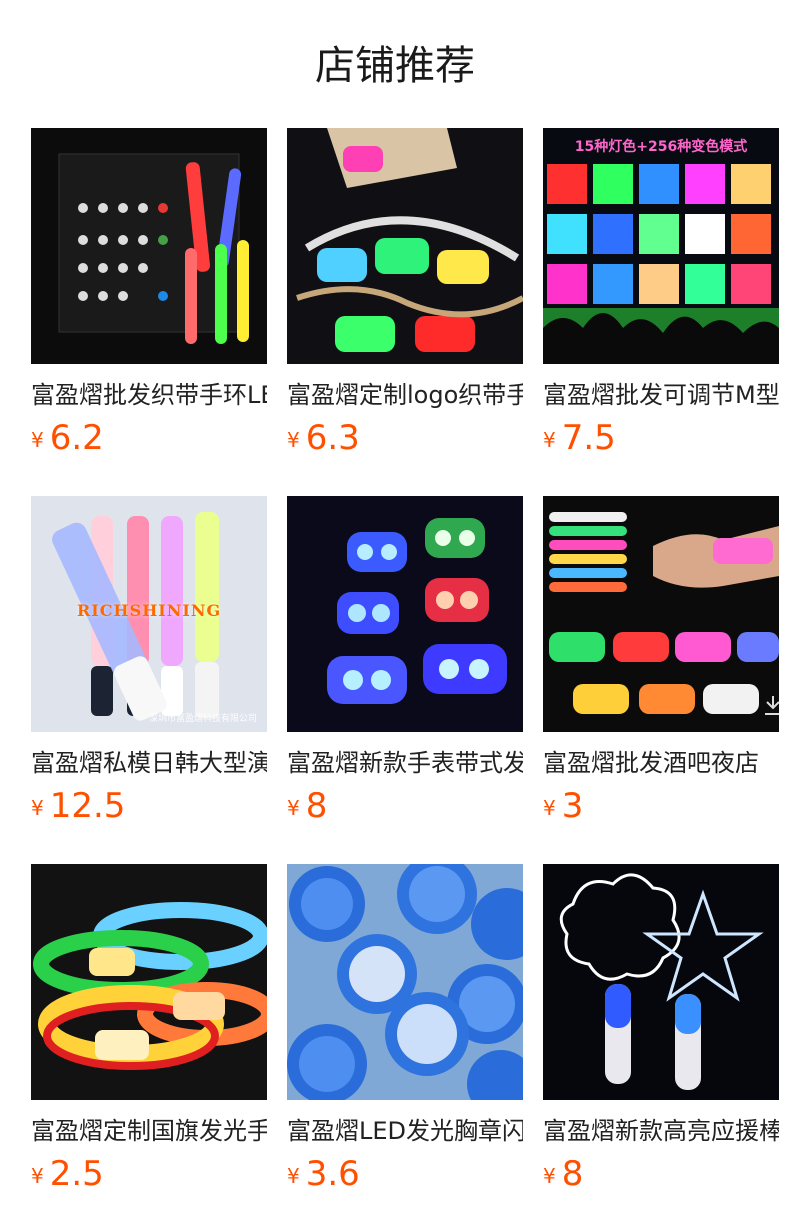 The width and height of the screenshot is (790, 1232). Describe the element at coordinates (332, 438) in the screenshot. I see `price-value: 6.3` at that location.